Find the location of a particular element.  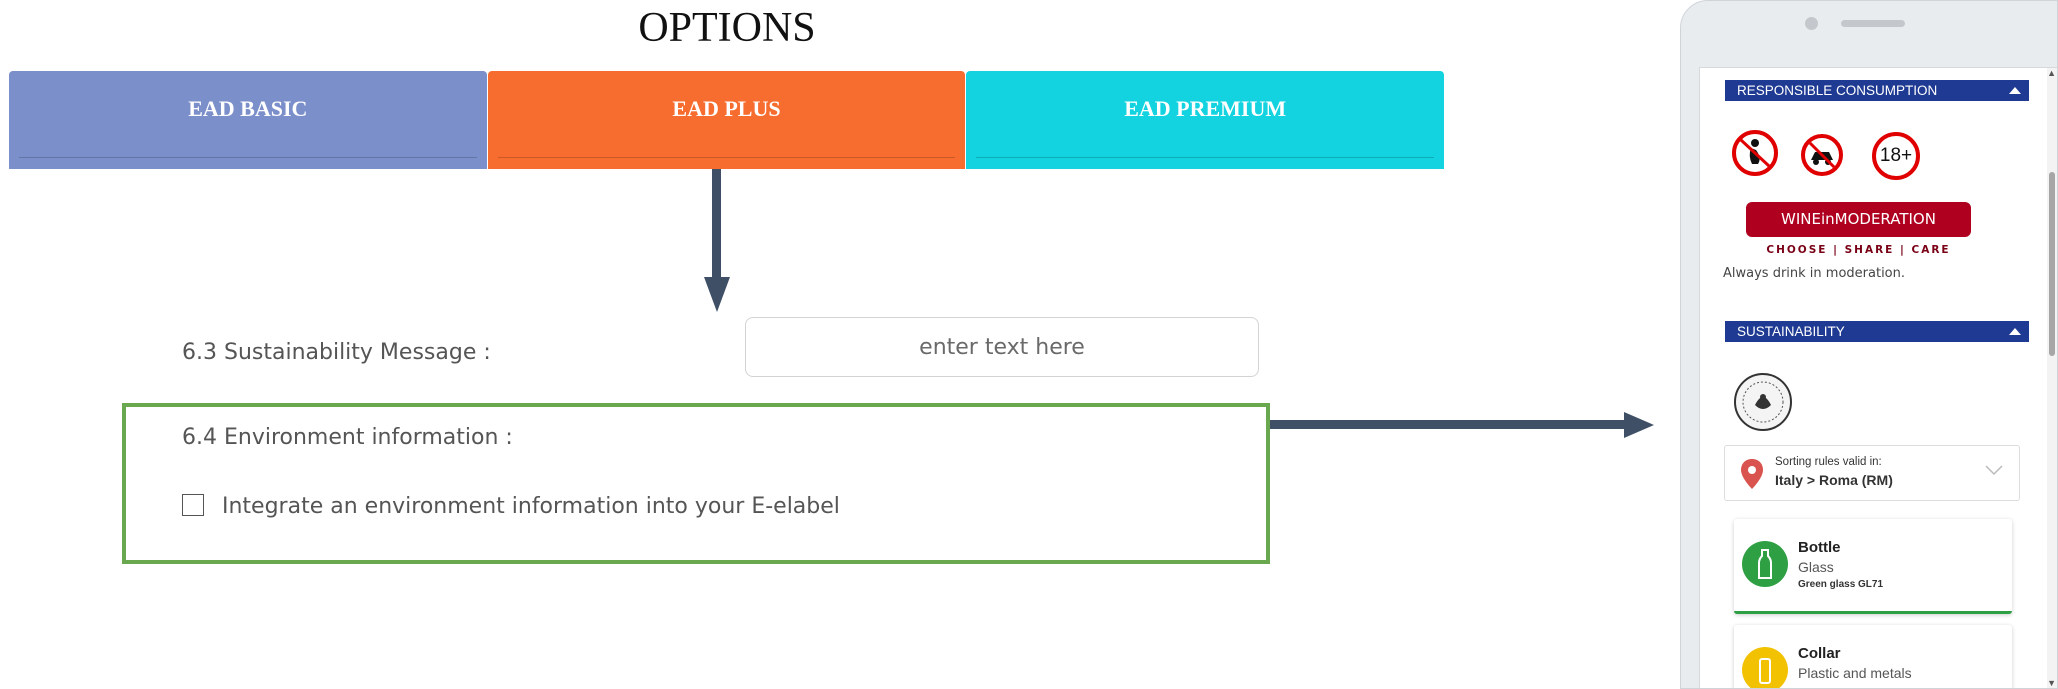

section-title: RESPONSIBLE CONSUMPTION is located at coordinates (1837, 90).